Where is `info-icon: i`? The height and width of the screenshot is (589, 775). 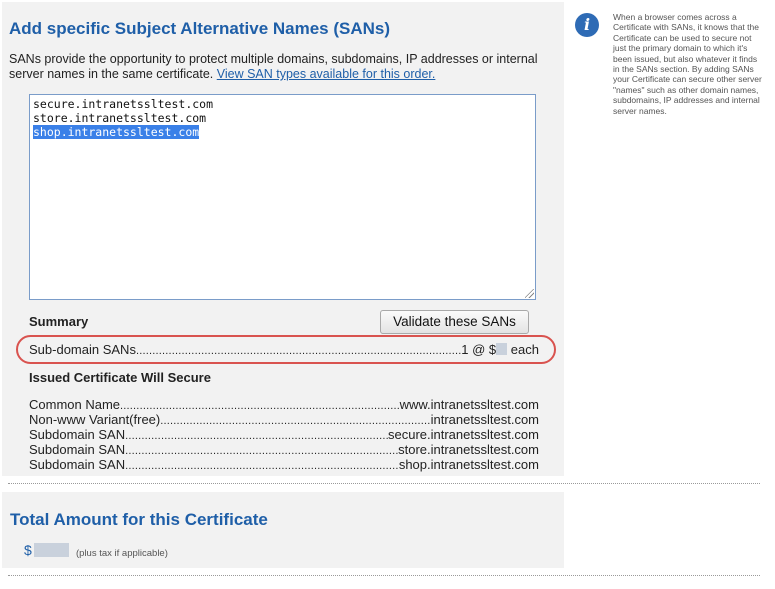
info-icon: i is located at coordinates (587, 25).